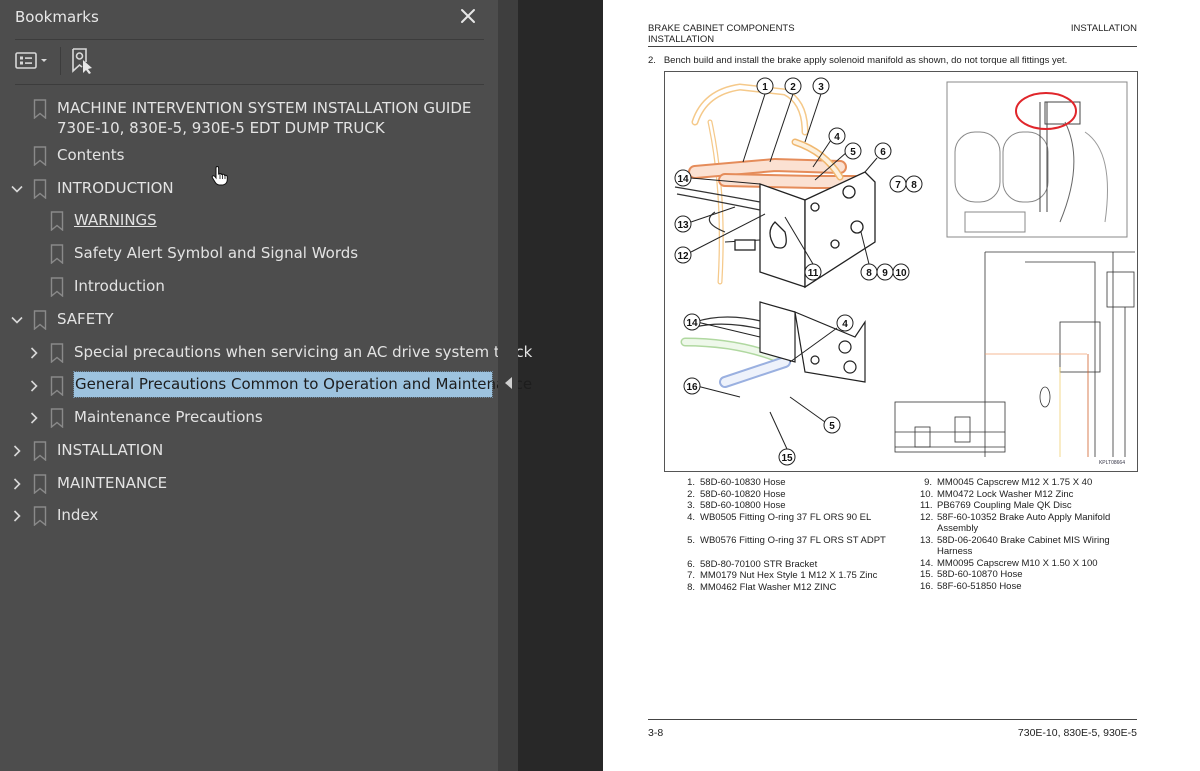 The width and height of the screenshot is (1200, 771). What do you see at coordinates (85, 319) in the screenshot?
I see `bookmark-label: SAFETY` at bounding box center [85, 319].